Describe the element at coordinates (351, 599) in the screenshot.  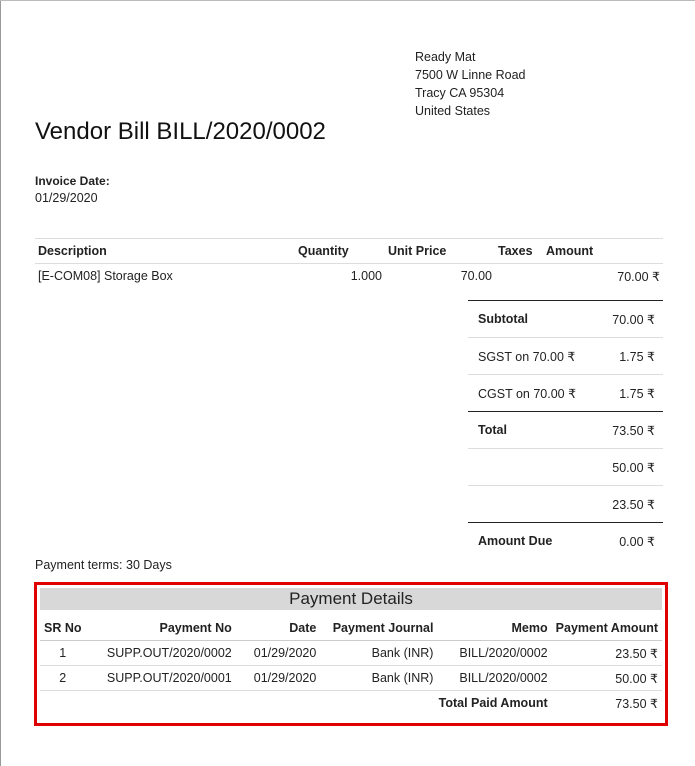
I see `payment-details-heading: Payment Details` at that location.